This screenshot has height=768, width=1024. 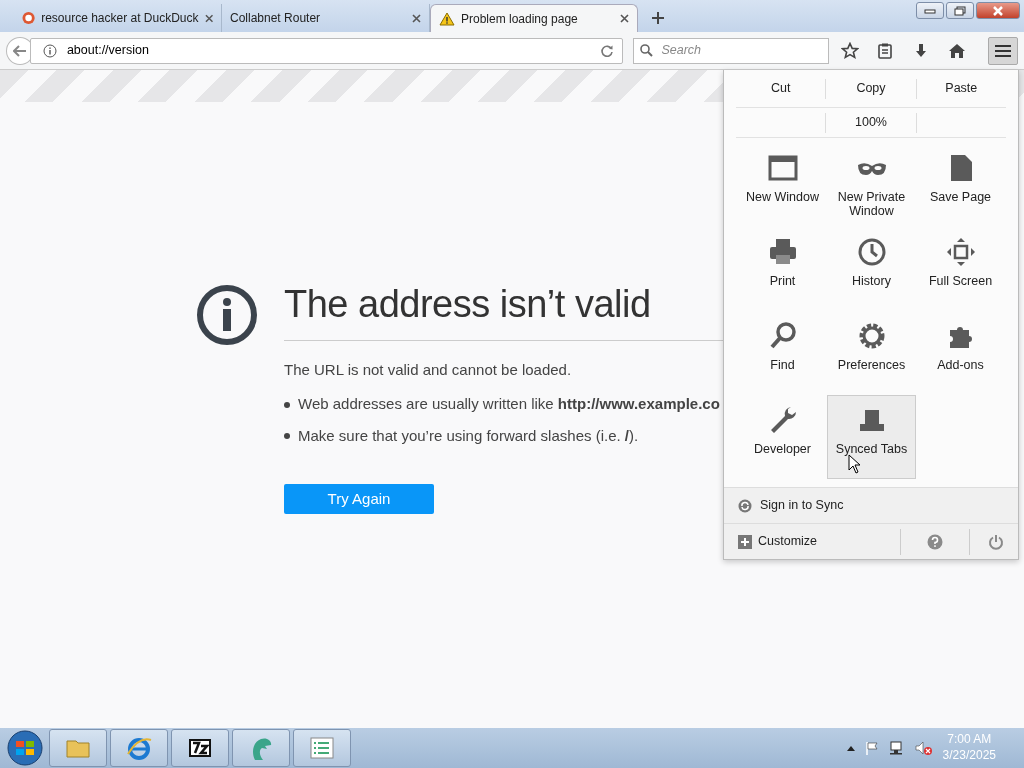 I want to click on search-icon, so click(x=647, y=50).